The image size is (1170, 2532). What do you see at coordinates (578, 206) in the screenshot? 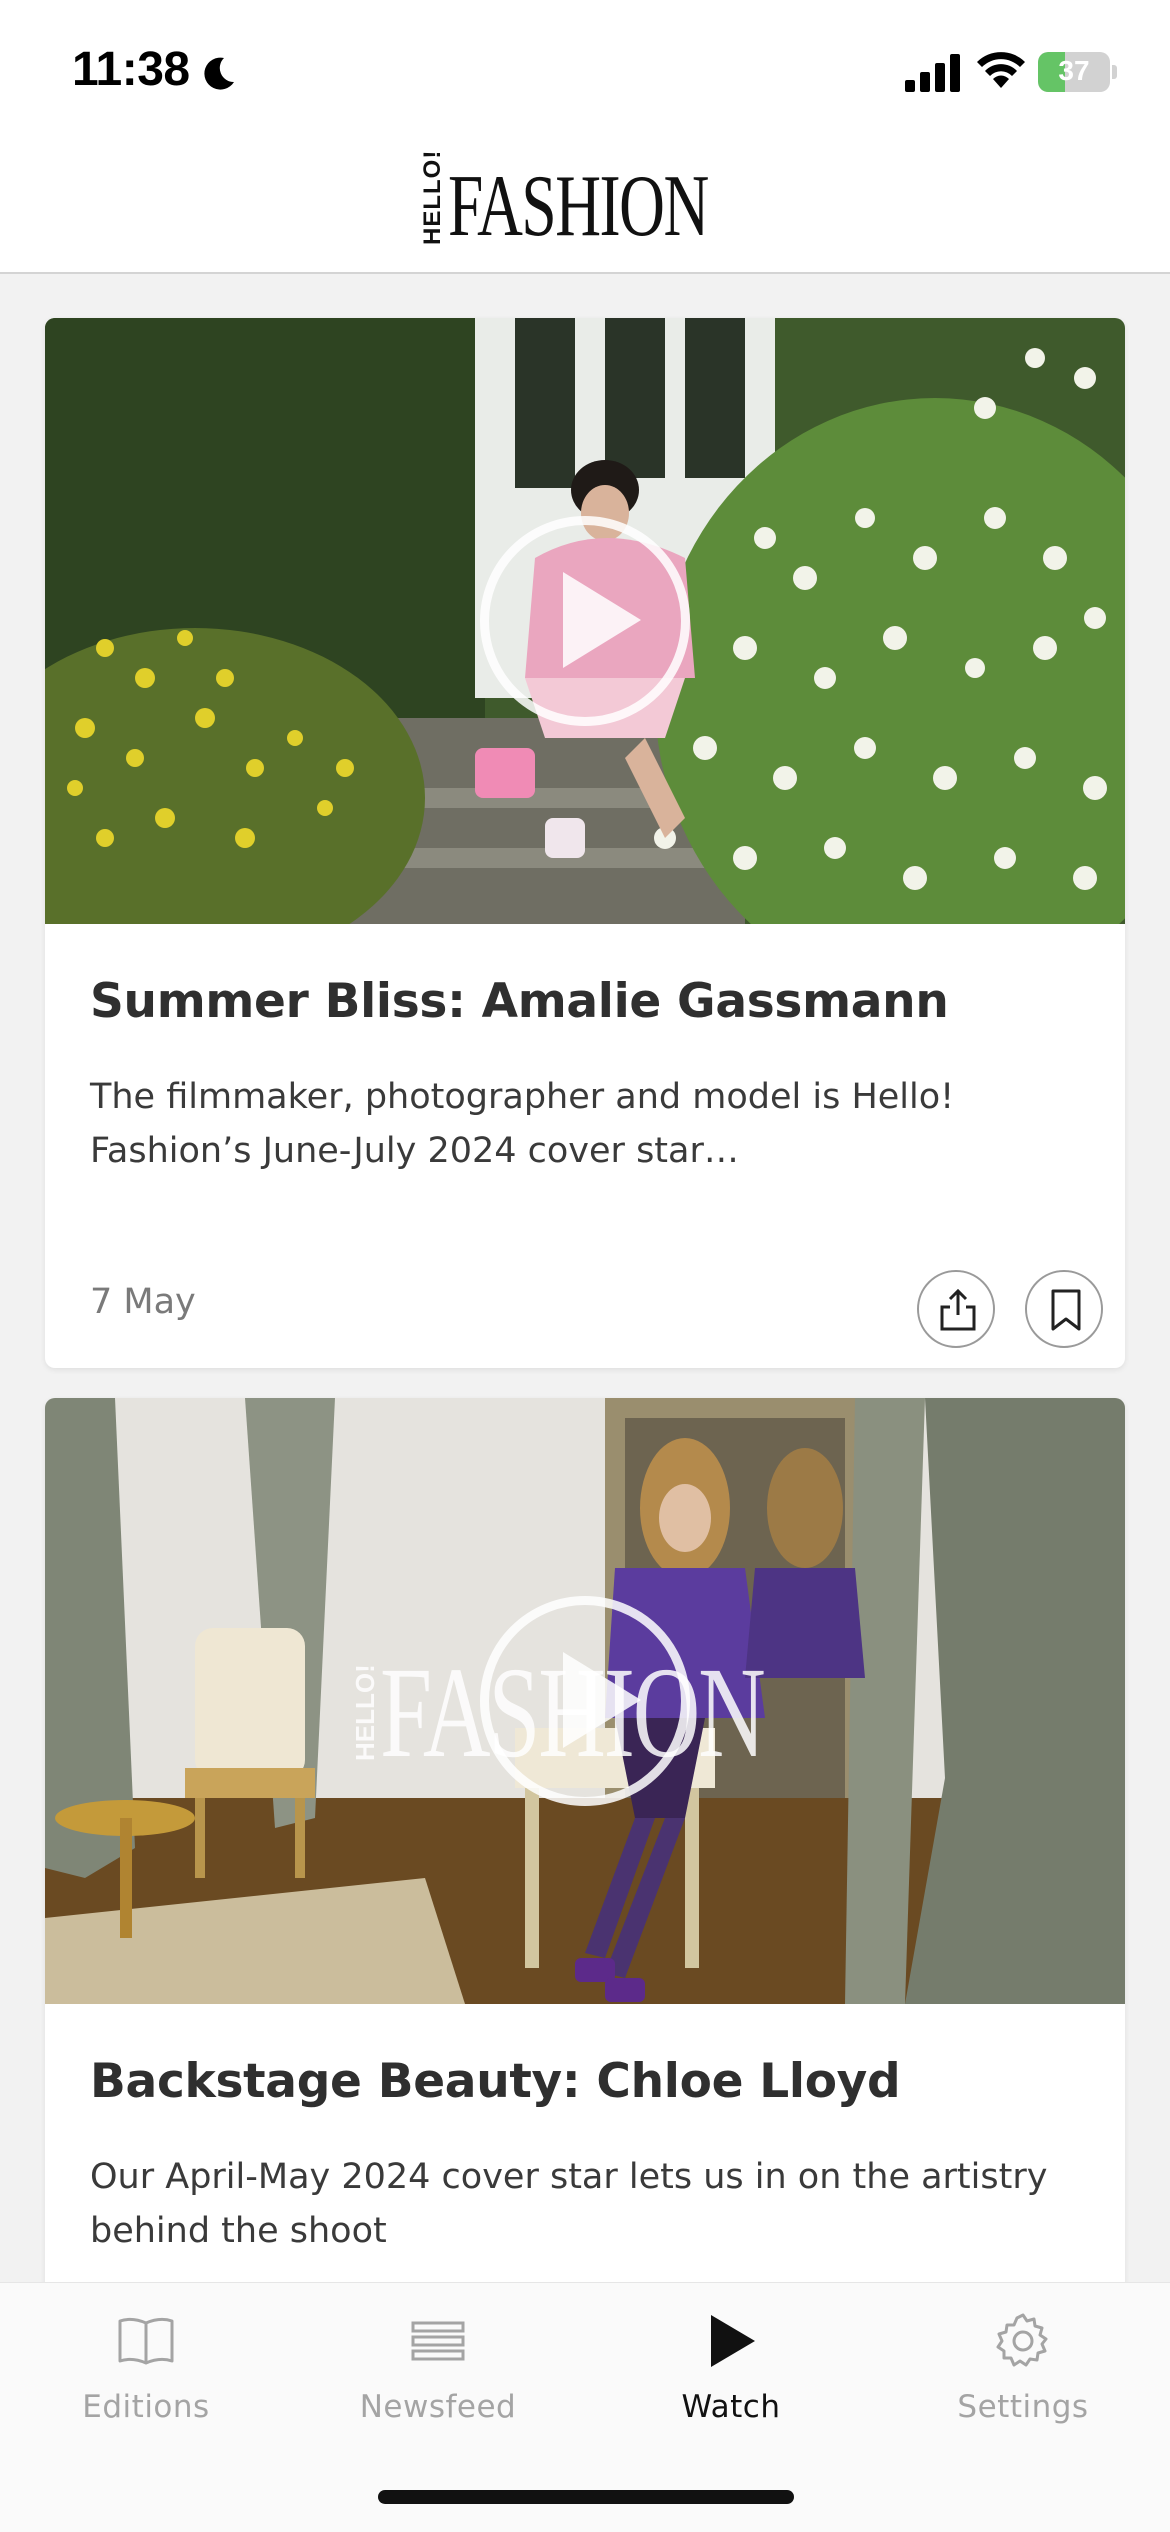
I see `logo-fashion-text: FASHION` at bounding box center [578, 206].